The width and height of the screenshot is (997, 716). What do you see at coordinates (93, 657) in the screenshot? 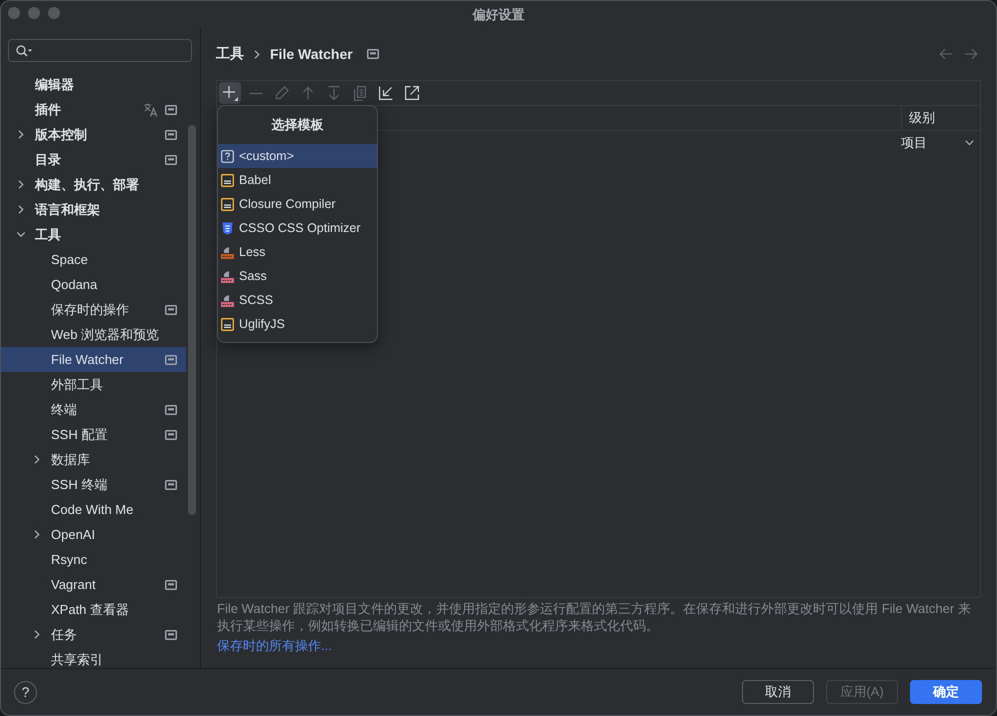
I see `sidebar-item: 共享索引` at bounding box center [93, 657].